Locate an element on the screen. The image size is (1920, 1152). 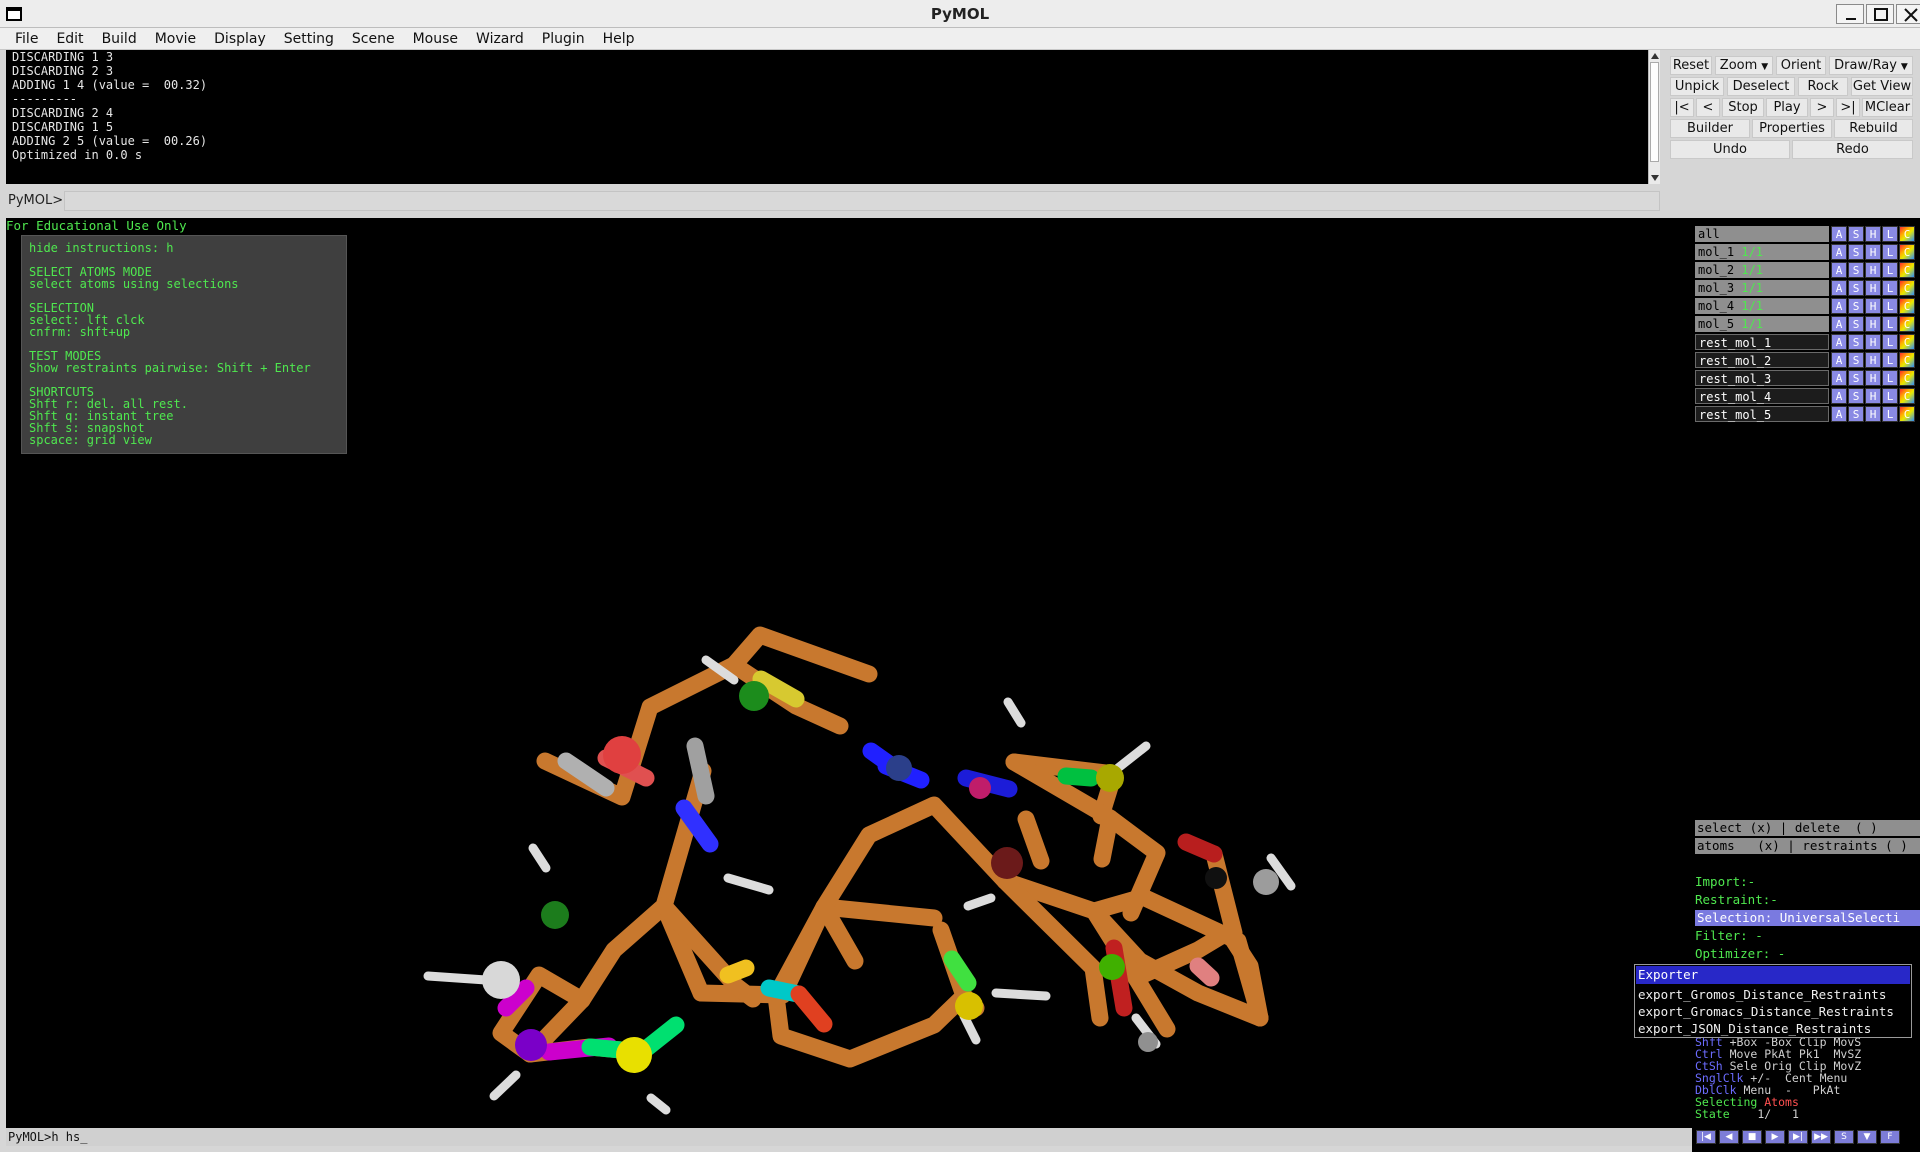
object-row: mol_3 1/1 A S H L C is located at coordinates (1807, 288).